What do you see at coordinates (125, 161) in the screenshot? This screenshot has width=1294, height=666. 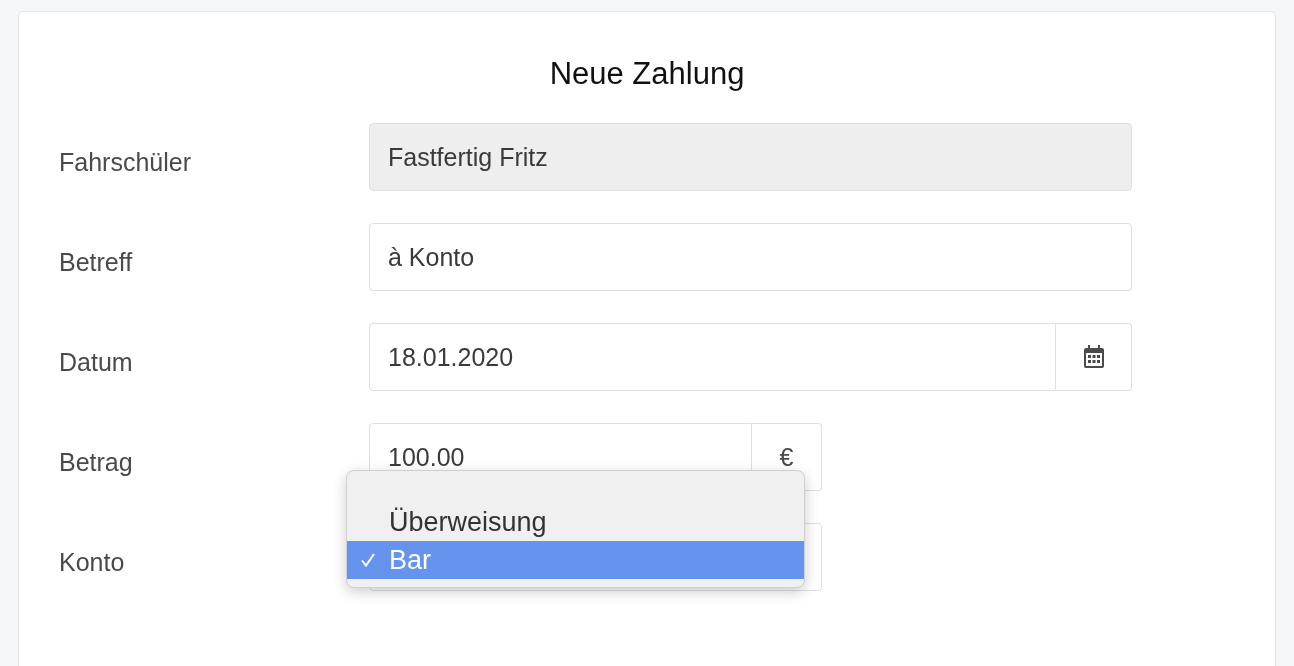 I see `field-label: Fahrschüler` at bounding box center [125, 161].